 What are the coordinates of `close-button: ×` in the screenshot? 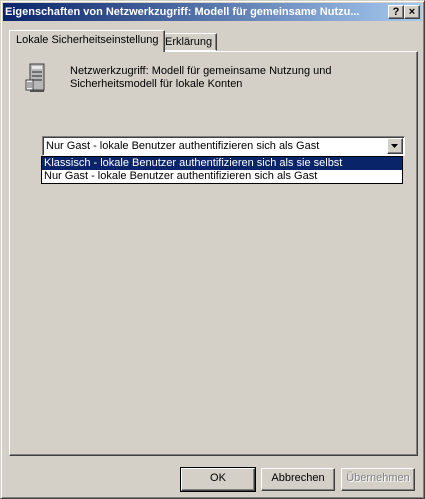 It's located at (412, 12).